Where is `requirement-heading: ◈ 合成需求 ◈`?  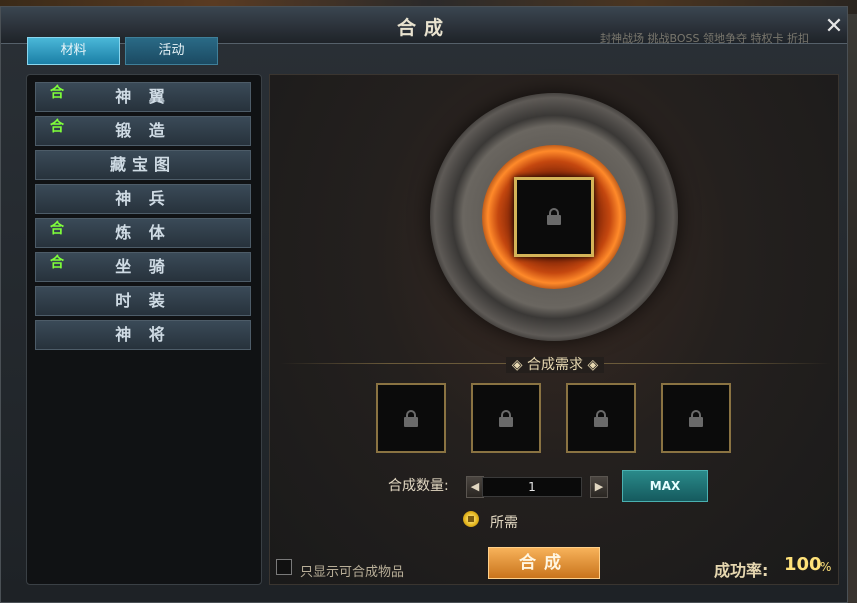
requirement-heading: ◈ 合成需求 ◈ is located at coordinates (555, 364).